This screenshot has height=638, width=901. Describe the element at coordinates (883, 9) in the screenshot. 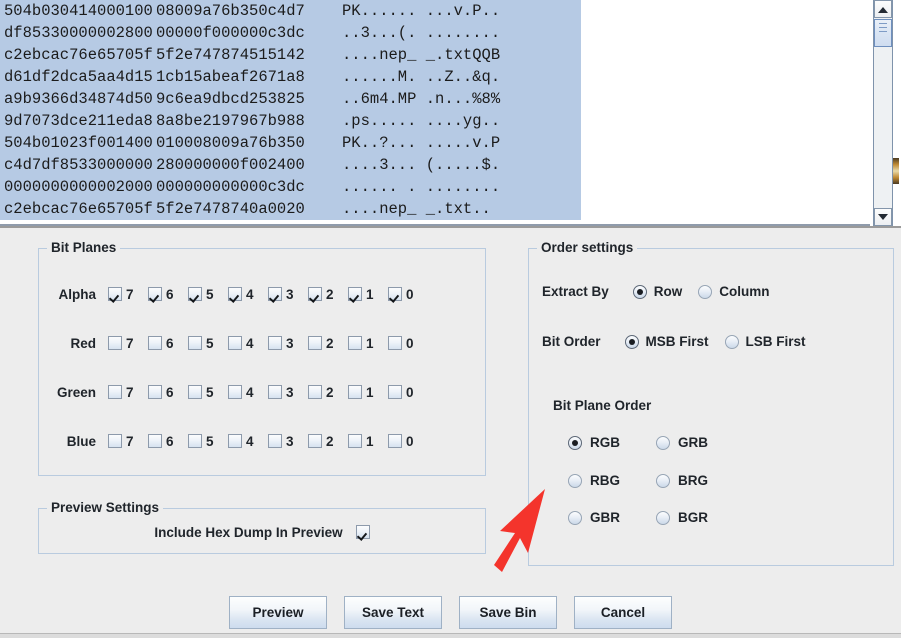

I see `scroll-up-arrow-icon` at that location.